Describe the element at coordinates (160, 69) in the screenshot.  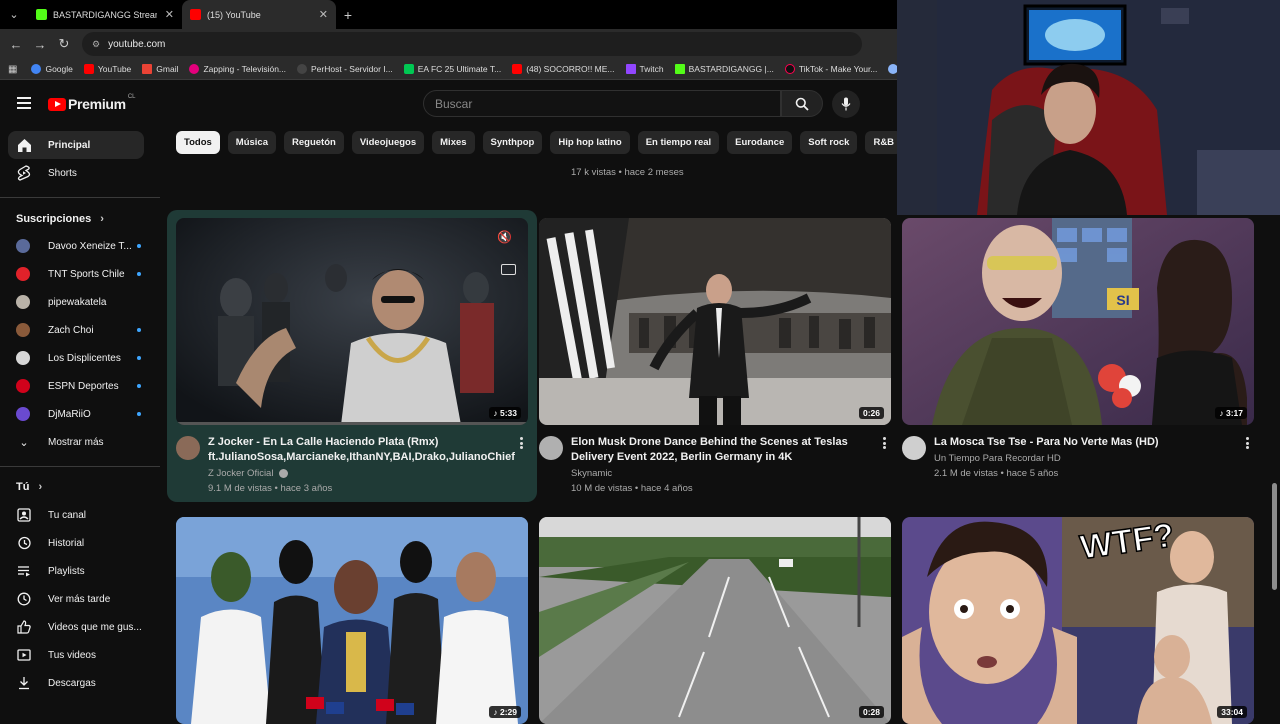
I see `bookmark-gmail: Gmail` at that location.